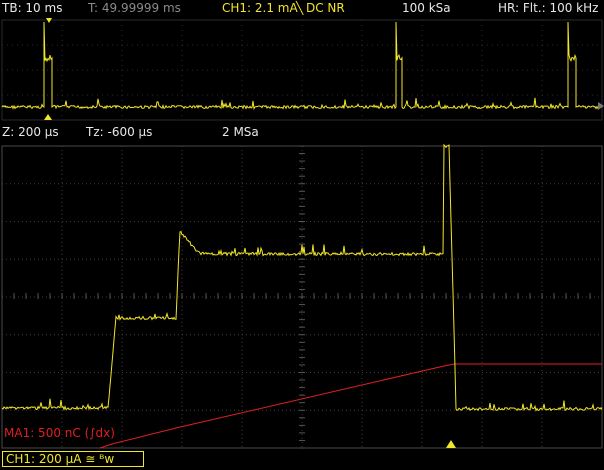 Image resolution: width=604 pixels, height=470 pixels. I want to click on zoom-label: Z: 200 µs, so click(30, 132).